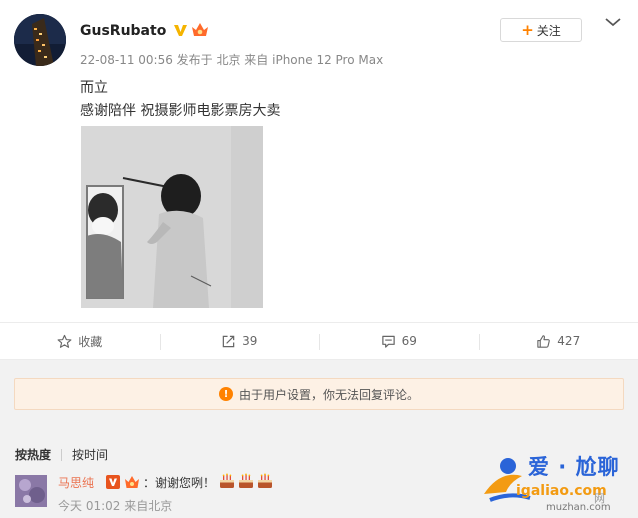 The height and width of the screenshot is (518, 638). I want to click on favorite-button: 收藏, so click(80, 341).